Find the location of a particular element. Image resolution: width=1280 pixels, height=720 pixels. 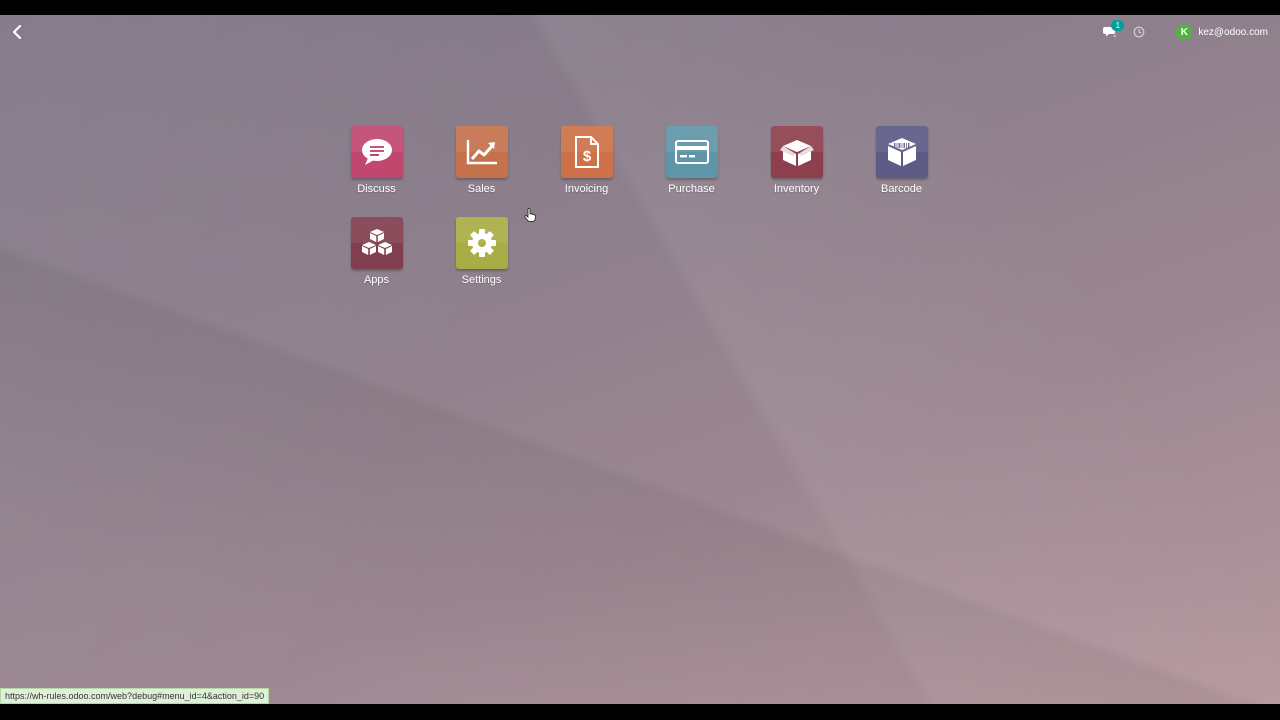

app-settings: Settings is located at coordinates (481, 262).